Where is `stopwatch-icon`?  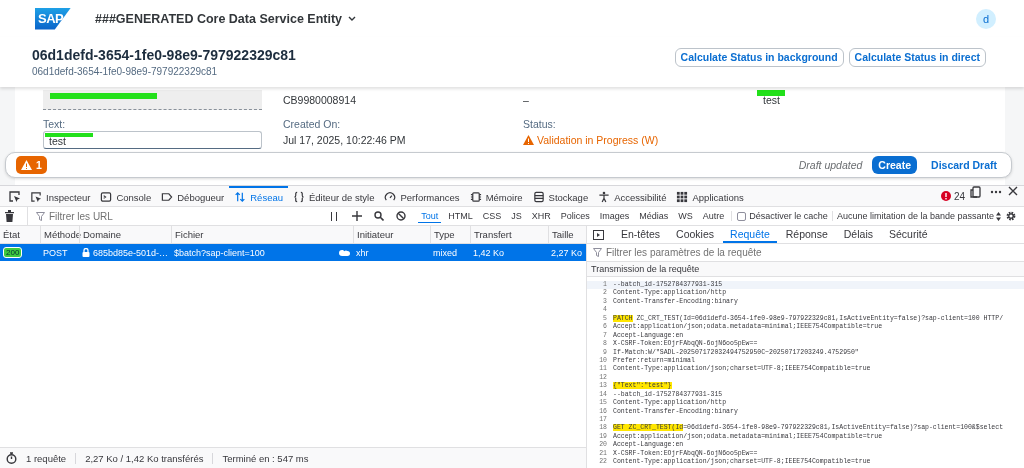 stopwatch-icon is located at coordinates (11, 458).